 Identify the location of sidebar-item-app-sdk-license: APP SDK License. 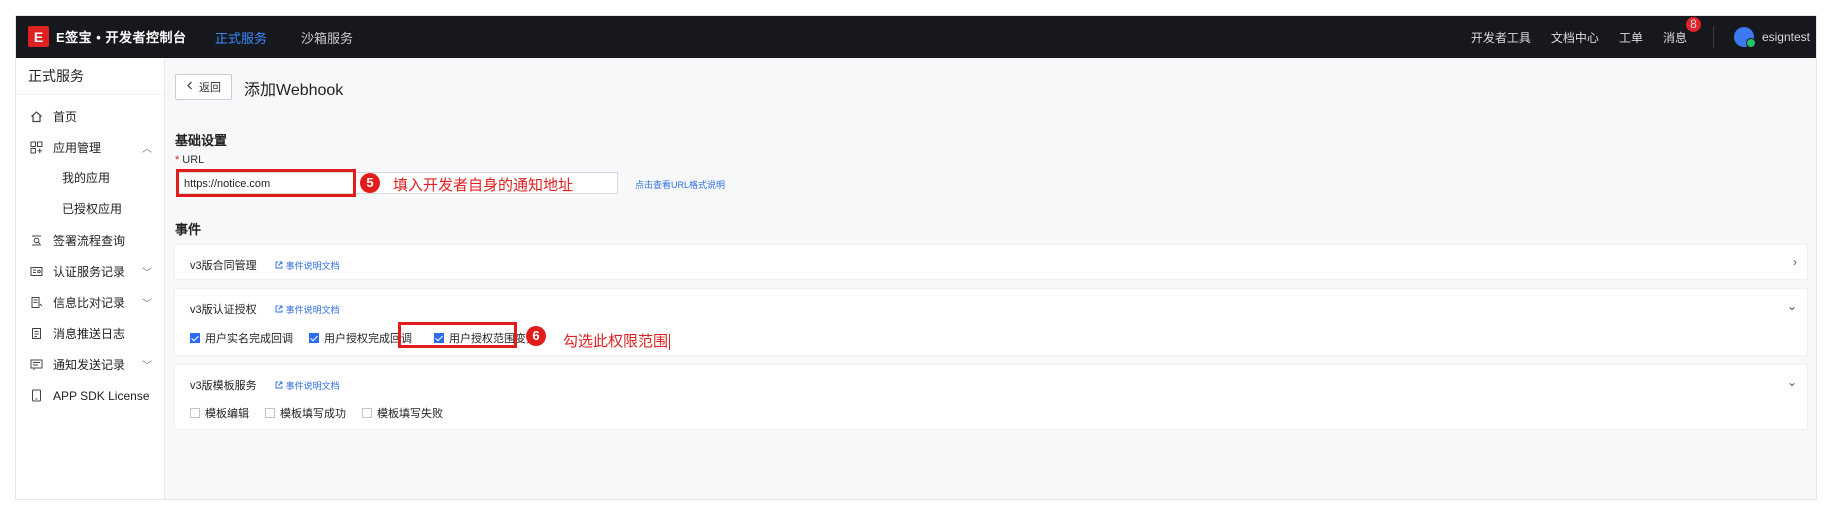
(90, 395).